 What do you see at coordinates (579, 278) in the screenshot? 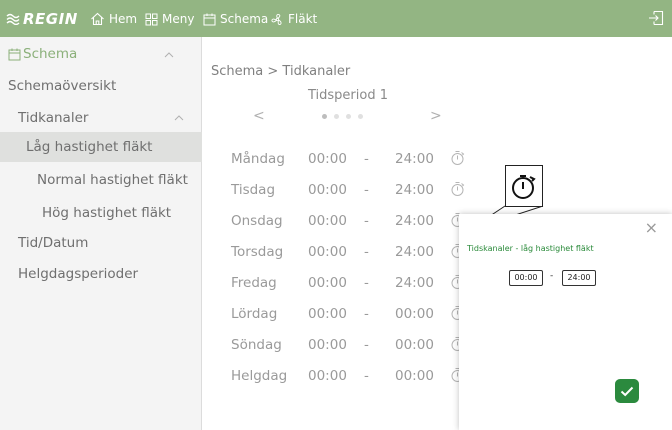
I see `end-time-input: 24:00` at bounding box center [579, 278].